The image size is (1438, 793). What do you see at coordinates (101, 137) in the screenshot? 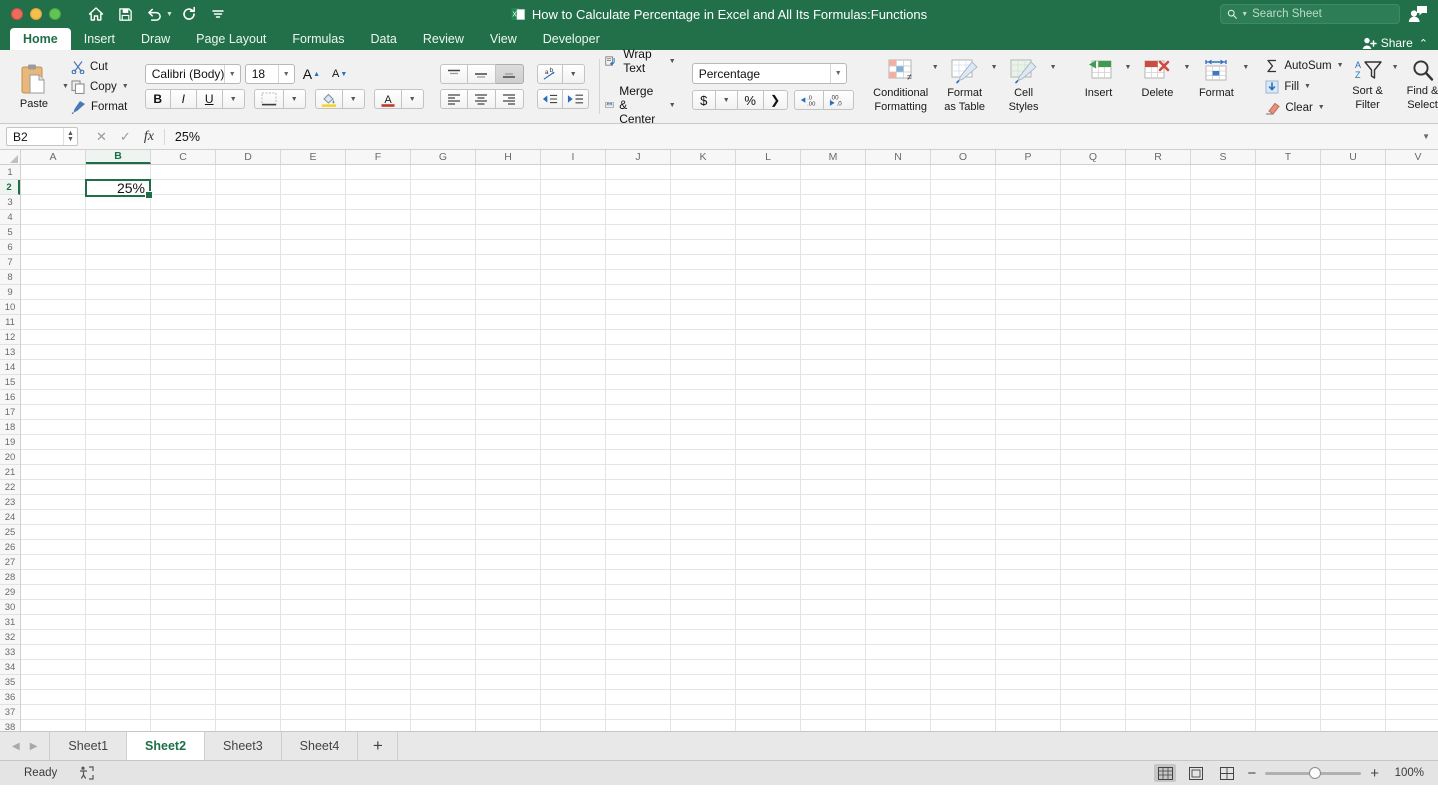
I see `cancel-icon: ✕` at bounding box center [101, 137].